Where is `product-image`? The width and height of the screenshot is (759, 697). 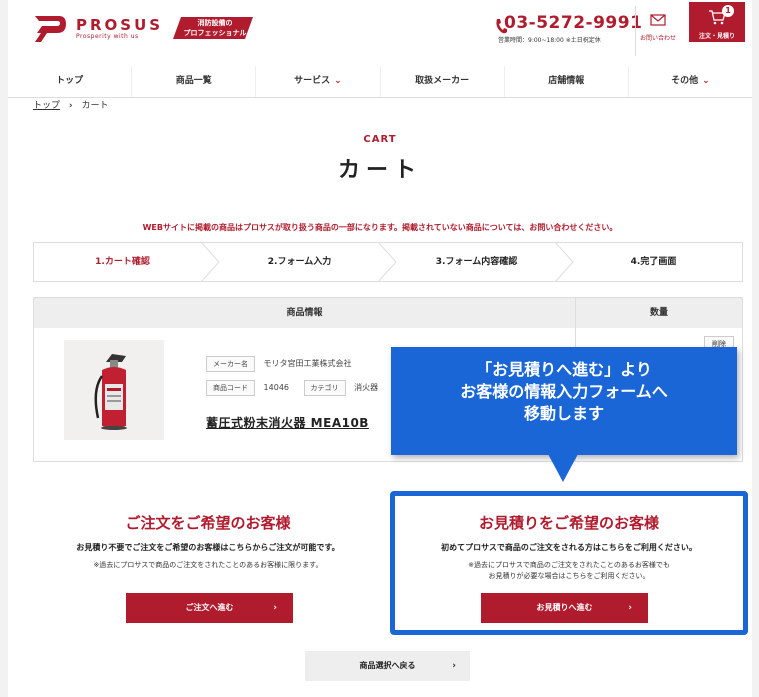
product-image is located at coordinates (114, 390).